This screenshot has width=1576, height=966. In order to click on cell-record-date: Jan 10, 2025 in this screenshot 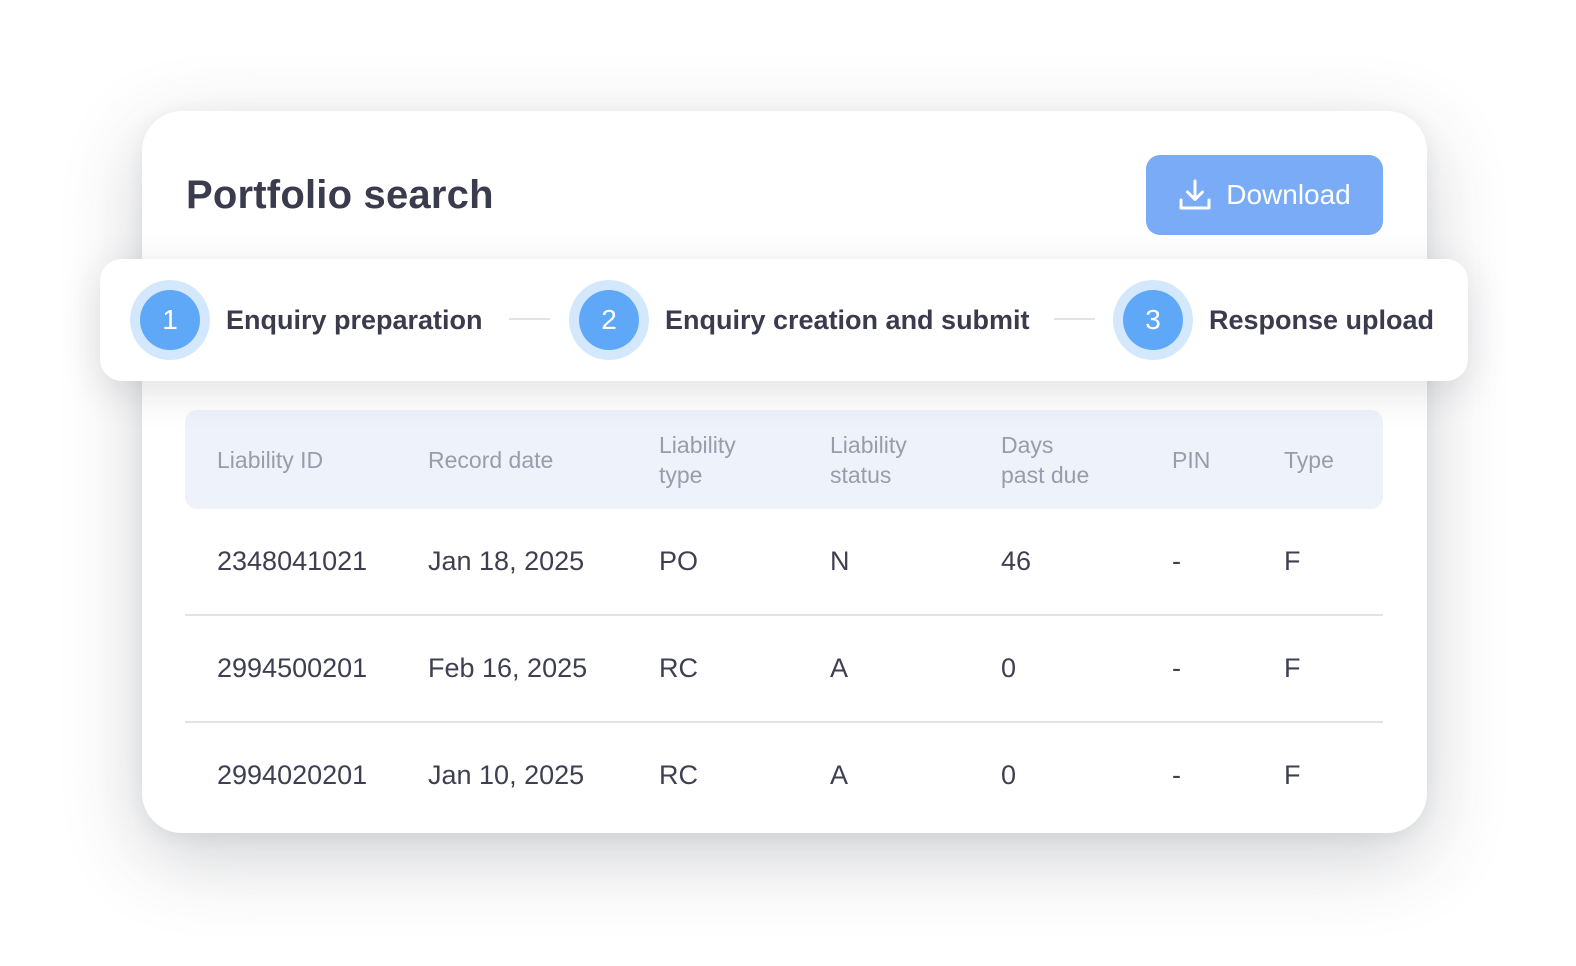, I will do `click(506, 775)`.